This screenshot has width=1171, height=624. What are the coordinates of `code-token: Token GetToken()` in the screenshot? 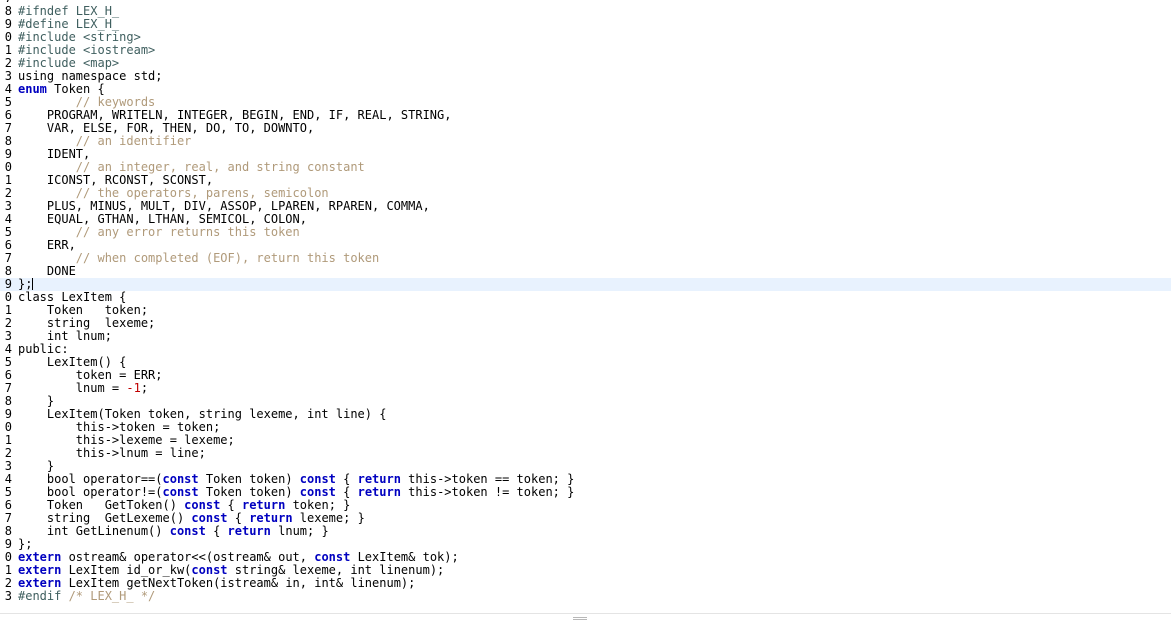 It's located at (101, 505).